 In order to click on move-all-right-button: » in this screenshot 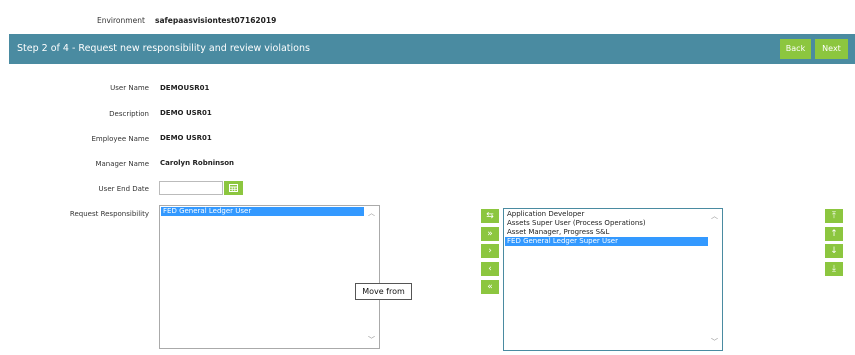, I will do `click(490, 234)`.